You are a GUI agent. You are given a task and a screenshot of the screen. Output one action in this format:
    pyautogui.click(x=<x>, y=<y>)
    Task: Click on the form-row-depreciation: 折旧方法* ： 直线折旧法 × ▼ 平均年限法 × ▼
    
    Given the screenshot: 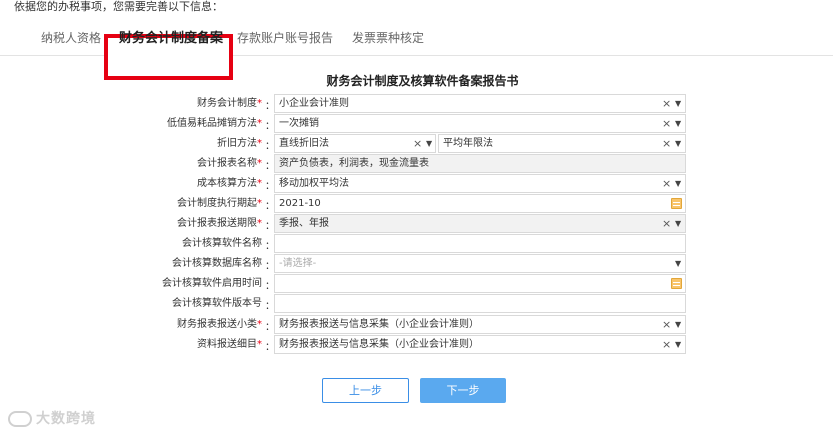 What is the action you would take?
    pyautogui.click(x=416, y=144)
    